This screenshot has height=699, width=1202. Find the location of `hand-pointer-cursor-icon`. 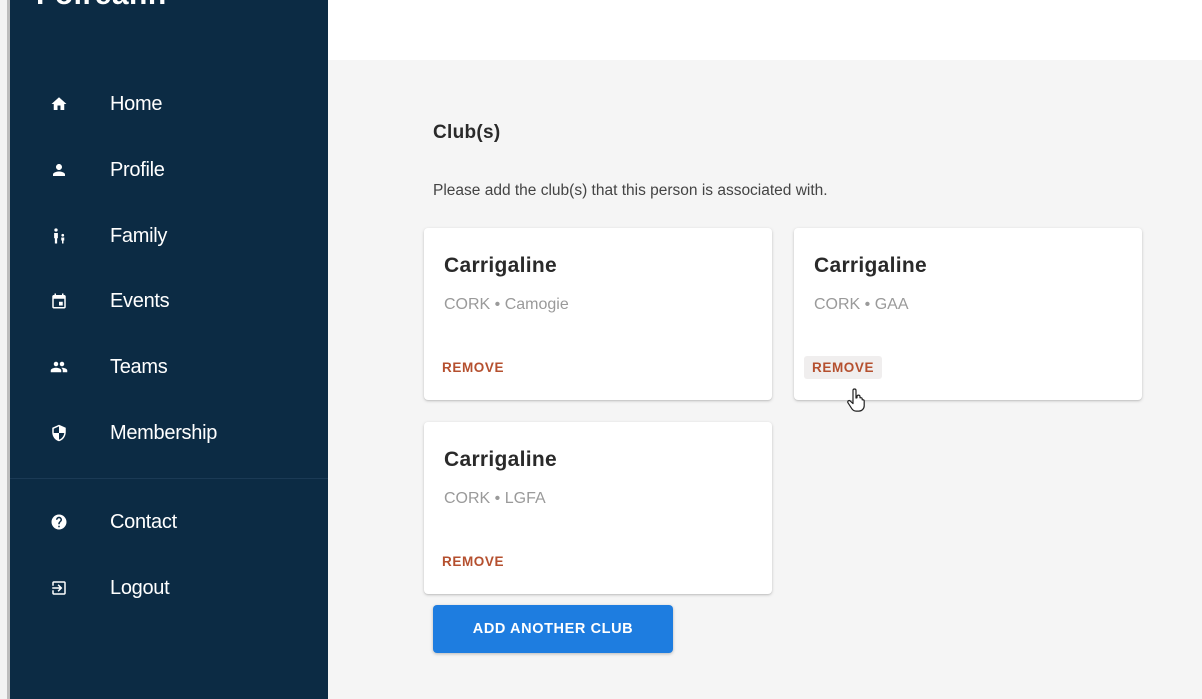

hand-pointer-cursor-icon is located at coordinates (856, 400).